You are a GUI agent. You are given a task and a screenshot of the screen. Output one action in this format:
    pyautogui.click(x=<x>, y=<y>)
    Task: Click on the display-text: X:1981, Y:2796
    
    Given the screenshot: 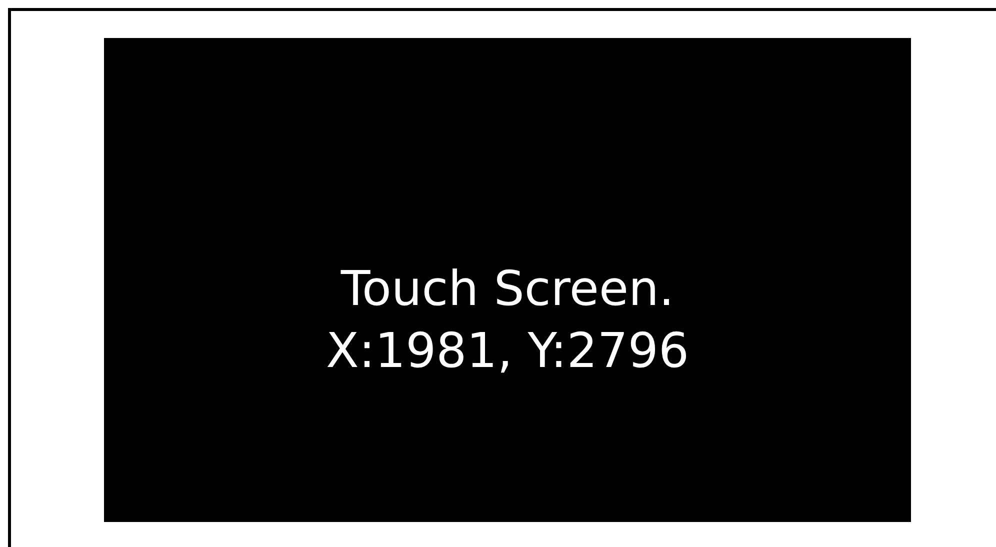 What is the action you would take?
    pyautogui.click(x=507, y=351)
    